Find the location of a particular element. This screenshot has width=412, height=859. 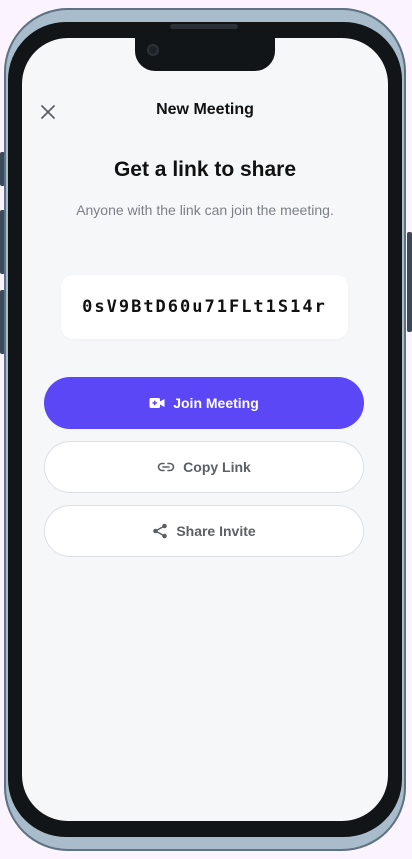

join-meeting-label: Join Meeting is located at coordinates (216, 403).